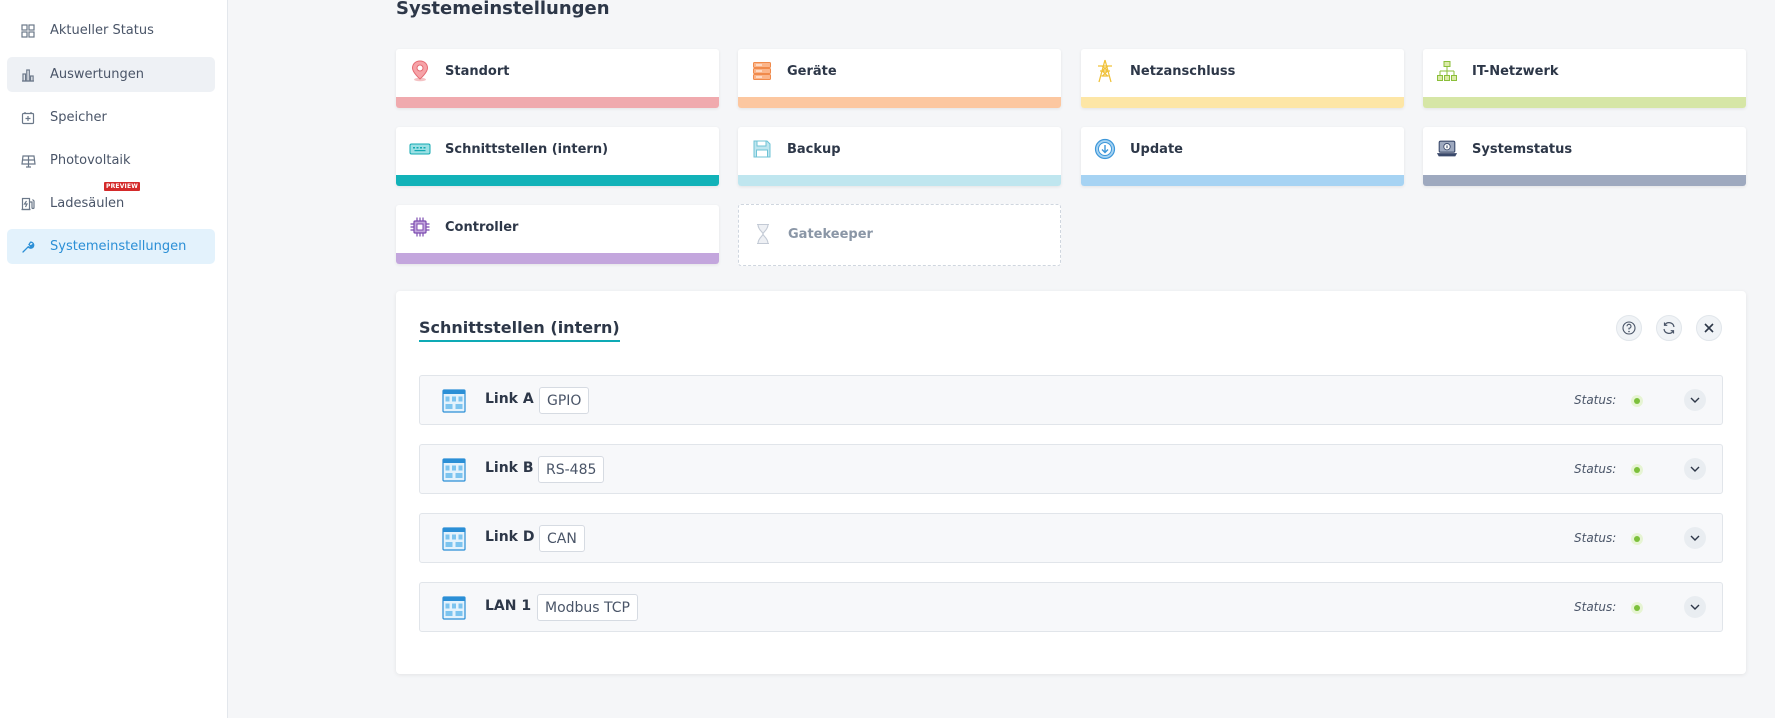 This screenshot has height=718, width=1775. What do you see at coordinates (122, 186) in the screenshot?
I see `preview-badge: PREVIEW` at bounding box center [122, 186].